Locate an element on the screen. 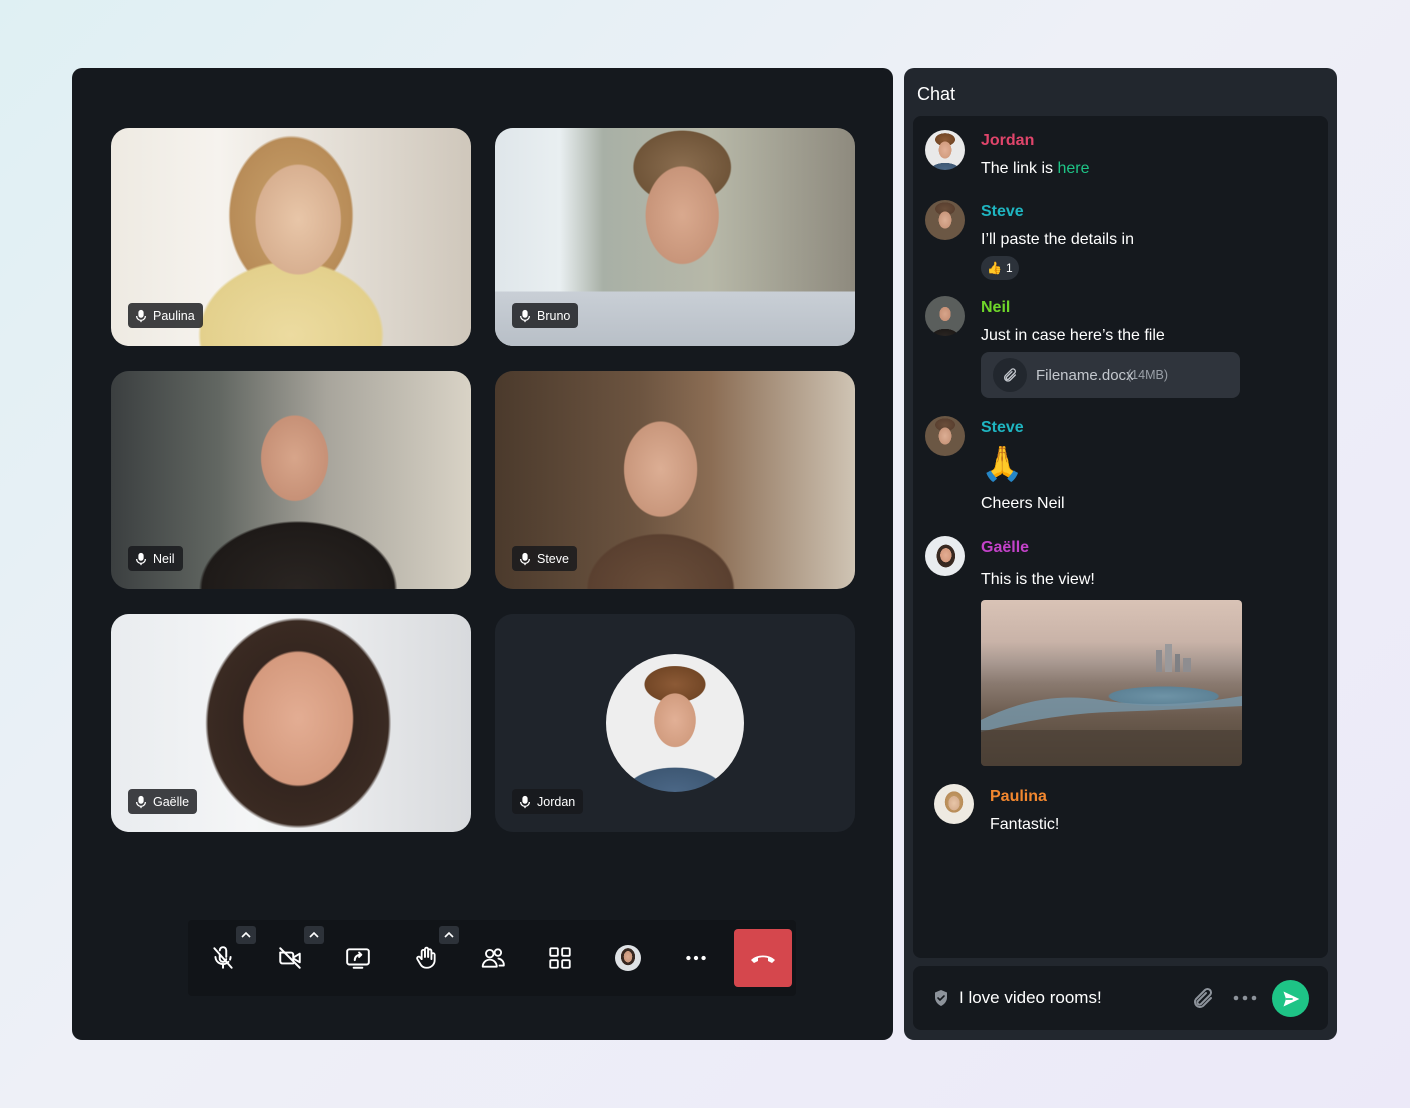 The height and width of the screenshot is (1108, 1410). participant-name: Paulina is located at coordinates (174, 315).